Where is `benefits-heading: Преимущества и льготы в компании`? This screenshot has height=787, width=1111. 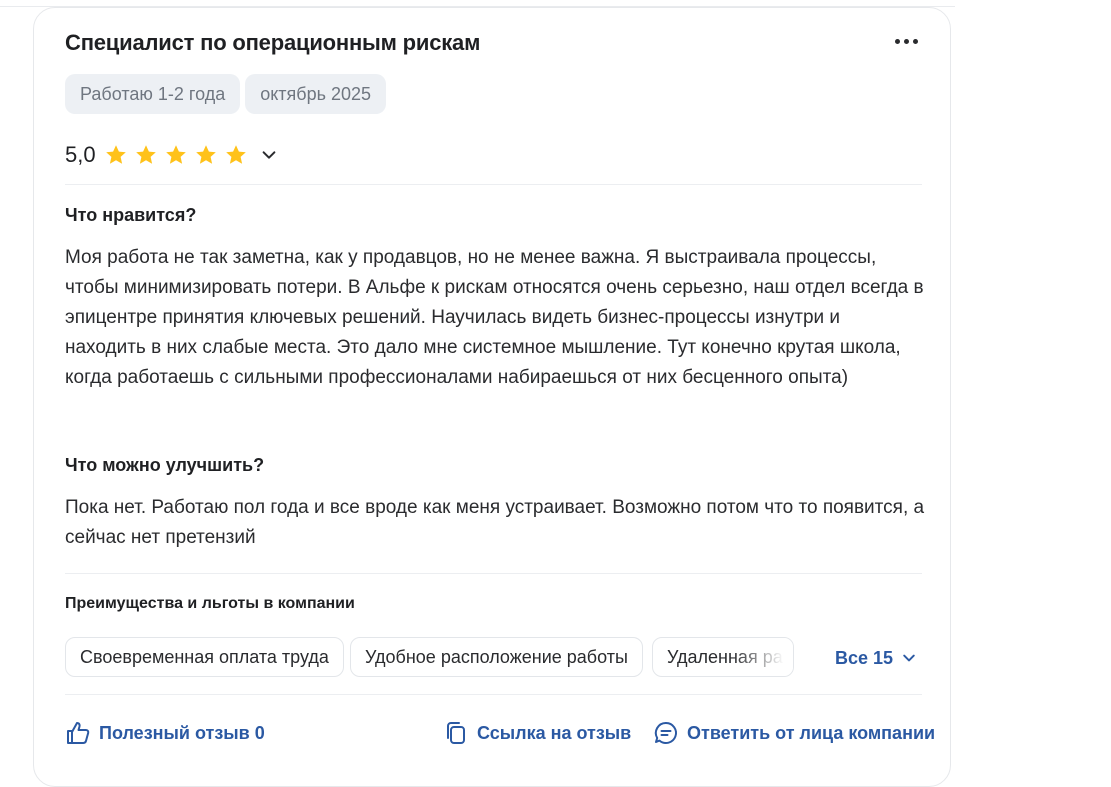
benefits-heading: Преимущества и льготы в компании is located at coordinates (210, 603).